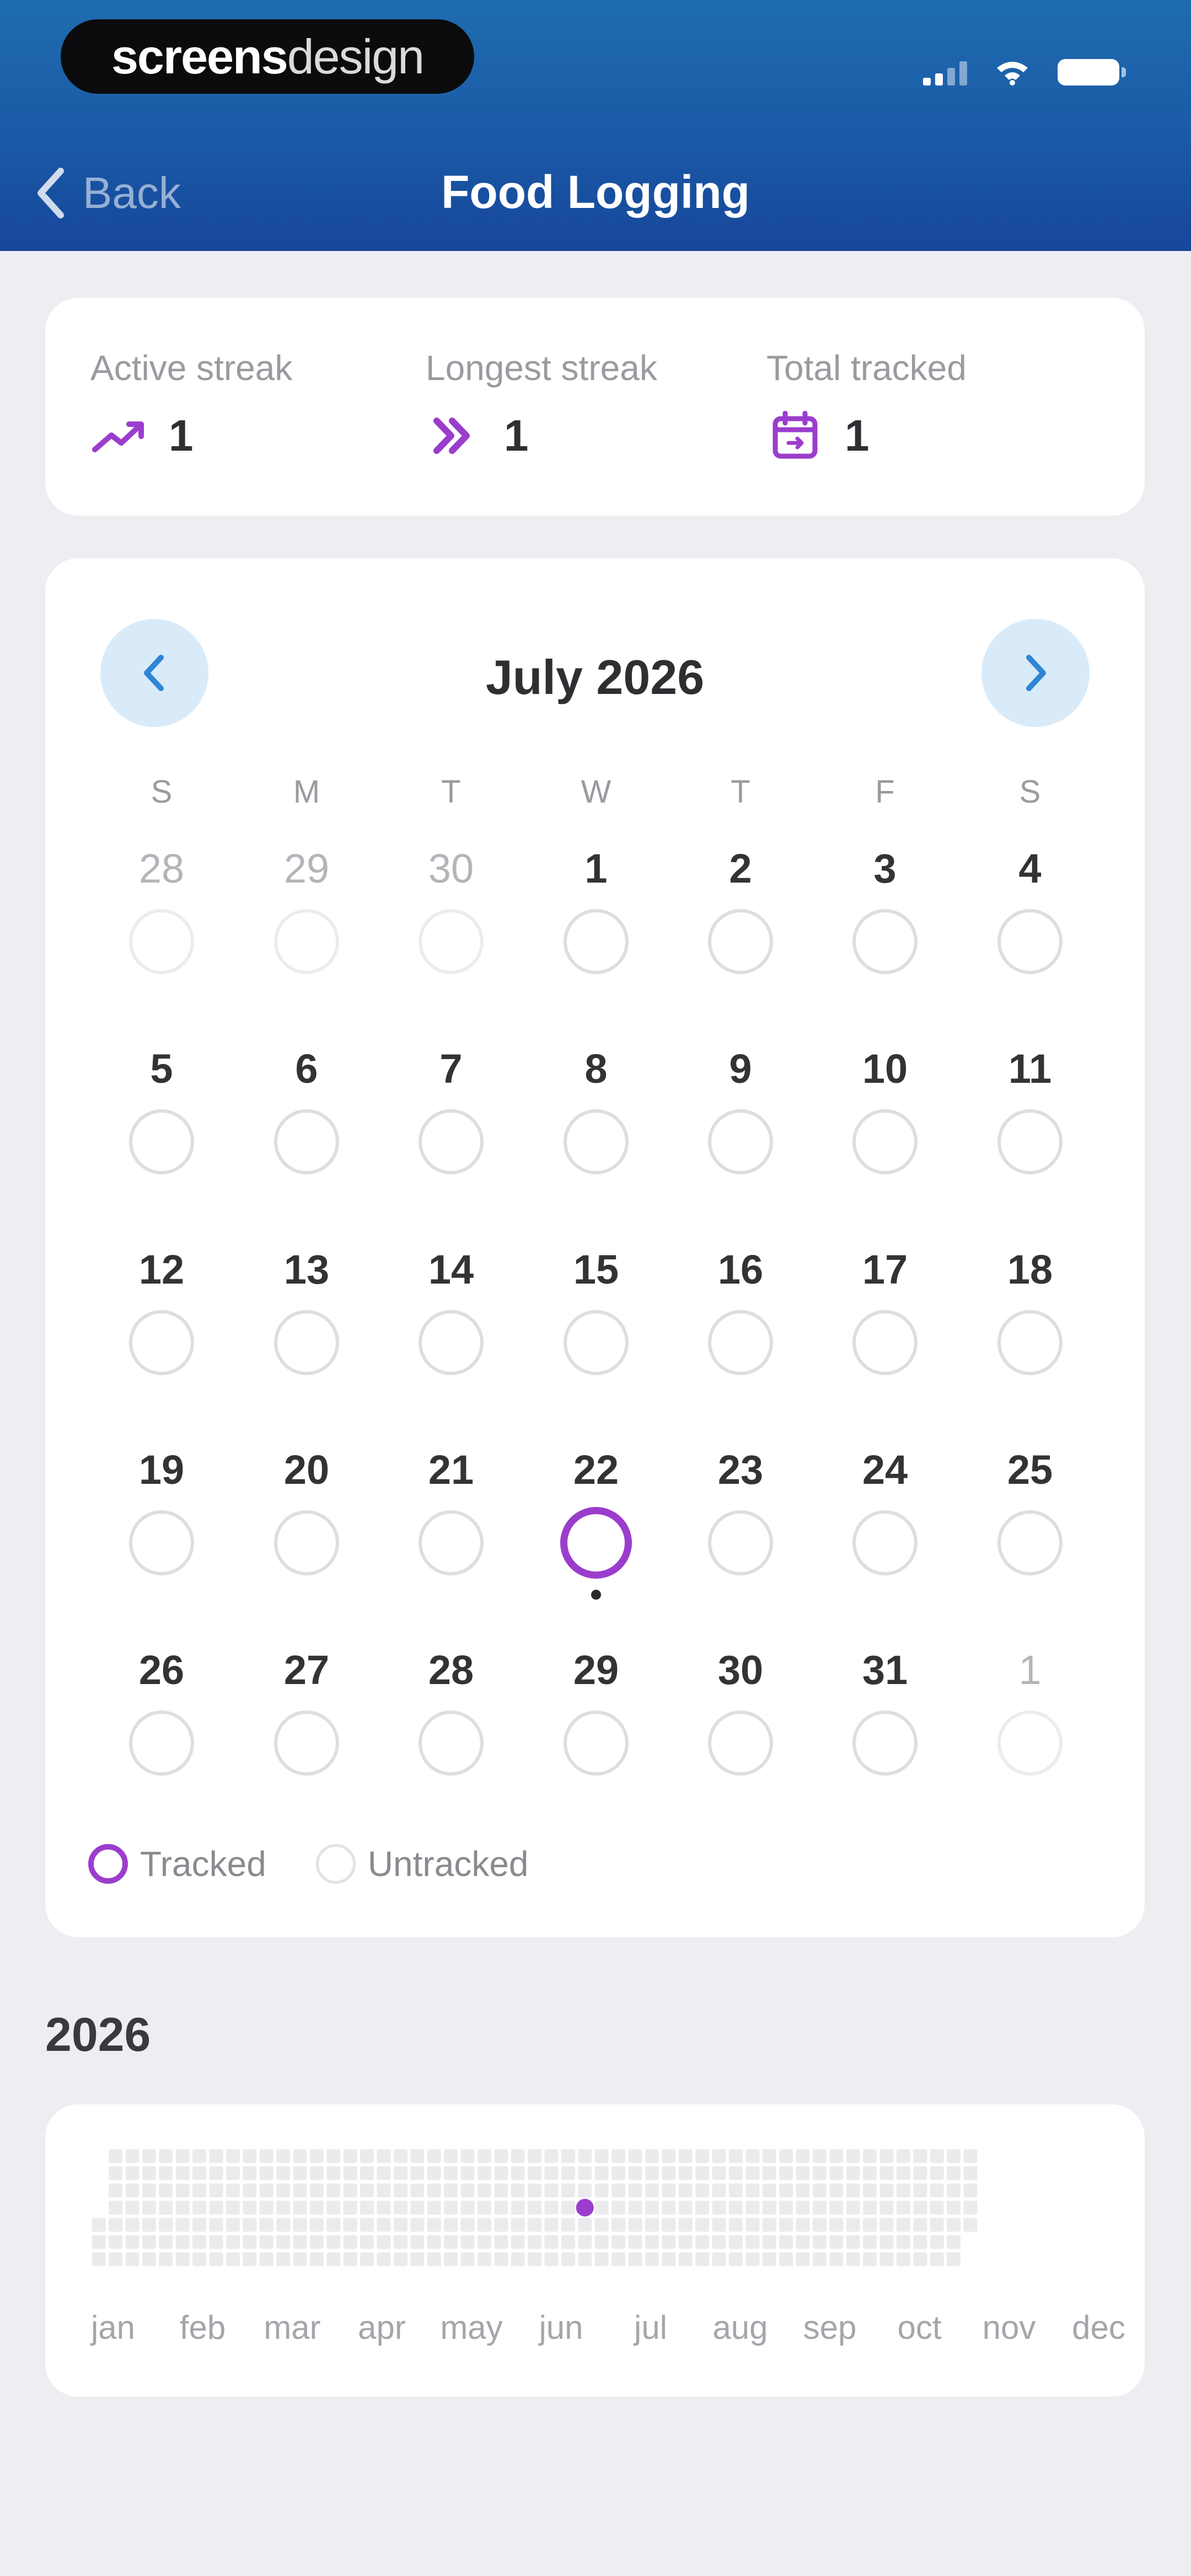 This screenshot has width=1191, height=2576. What do you see at coordinates (585, 2208) in the screenshot?
I see `heatmap-tracked-dot` at bounding box center [585, 2208].